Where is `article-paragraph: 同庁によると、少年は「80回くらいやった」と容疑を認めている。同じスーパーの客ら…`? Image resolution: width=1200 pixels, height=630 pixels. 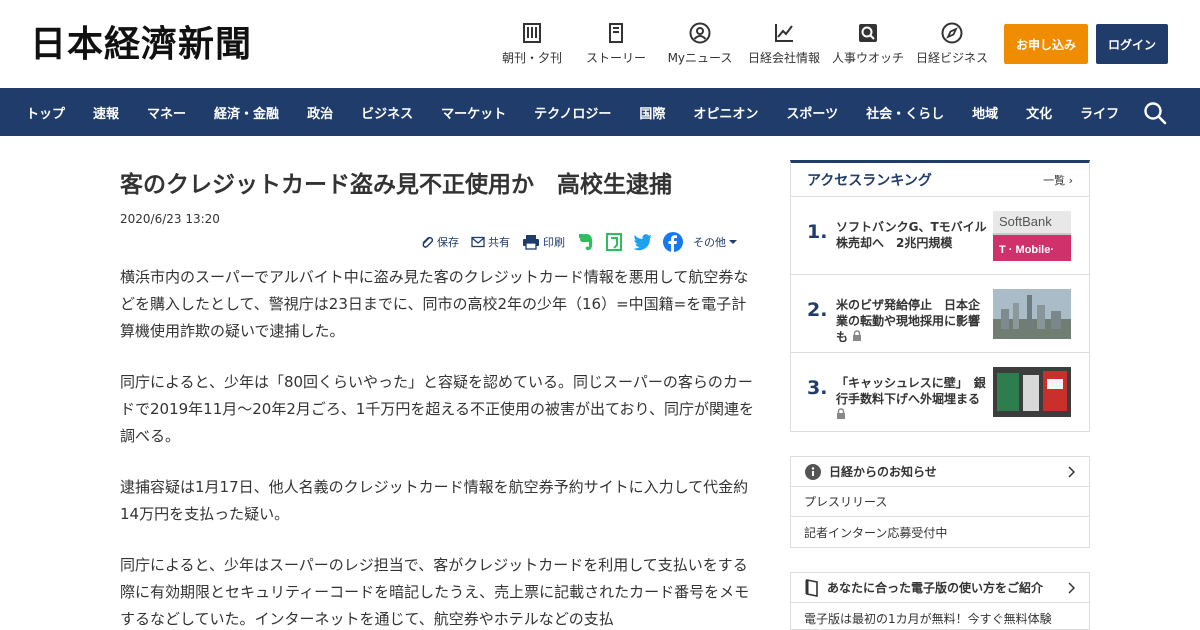 article-paragraph: 同庁によると、少年は「80回くらいやった」と容疑を認めている。同じスーパーの客ら… is located at coordinates (437, 409).